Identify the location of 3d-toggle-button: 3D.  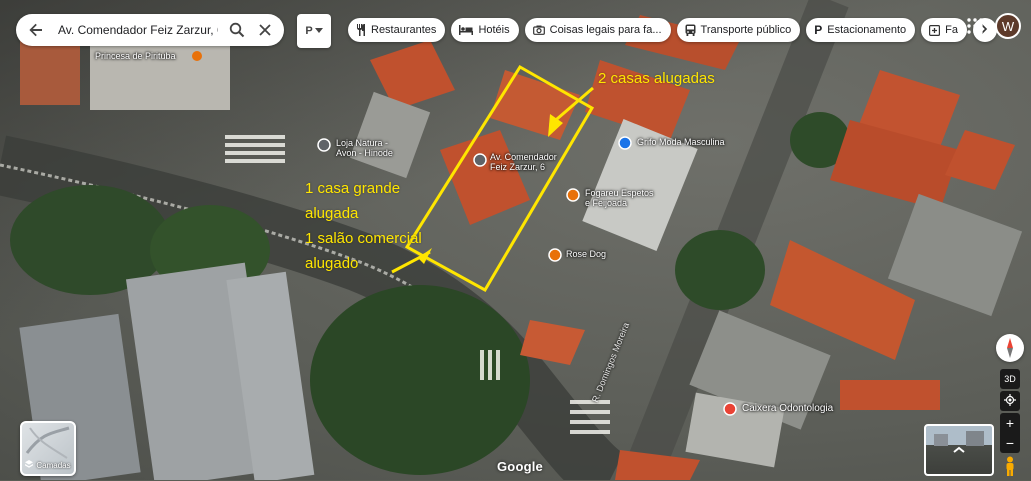
(1010, 379).